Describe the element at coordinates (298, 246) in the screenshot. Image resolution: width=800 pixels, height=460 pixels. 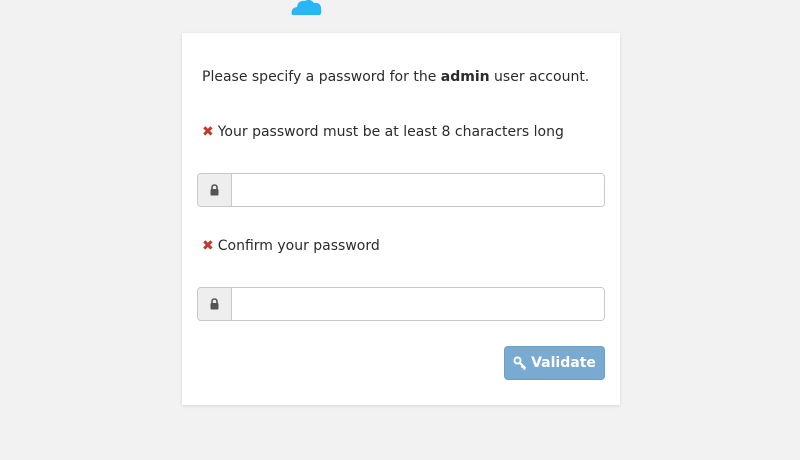
I see `confirm-requirement-text: Confirm your password` at that location.